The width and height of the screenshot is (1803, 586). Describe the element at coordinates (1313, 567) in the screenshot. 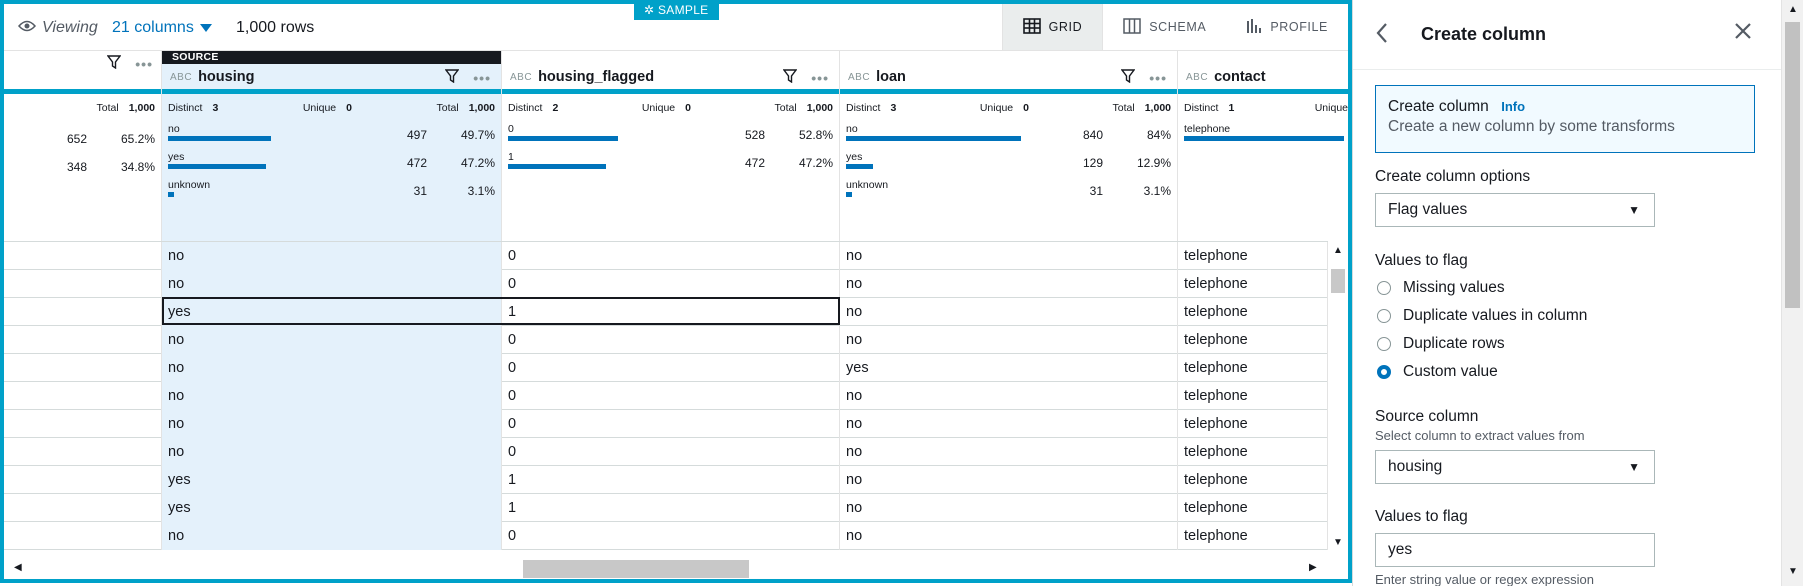

I see `scroll-right-icon: ▶` at that location.